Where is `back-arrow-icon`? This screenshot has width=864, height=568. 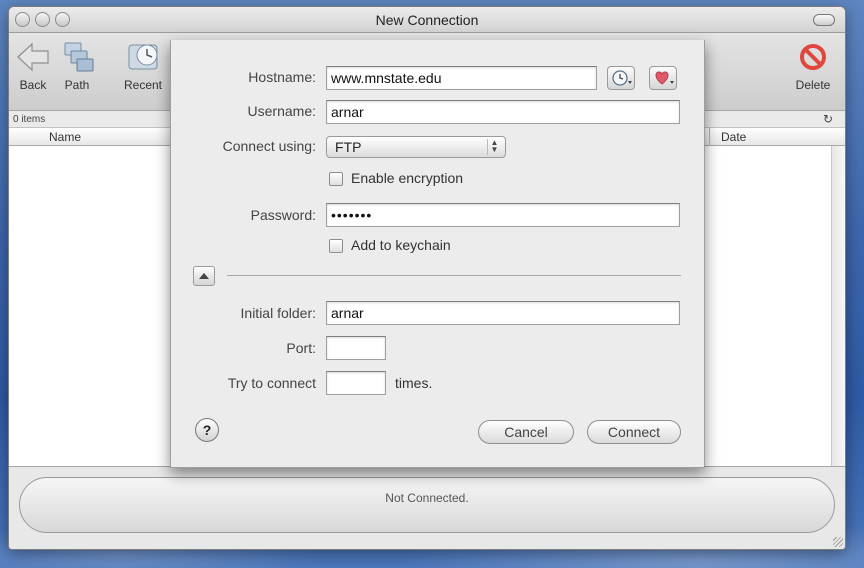
back-arrow-icon is located at coordinates (33, 57).